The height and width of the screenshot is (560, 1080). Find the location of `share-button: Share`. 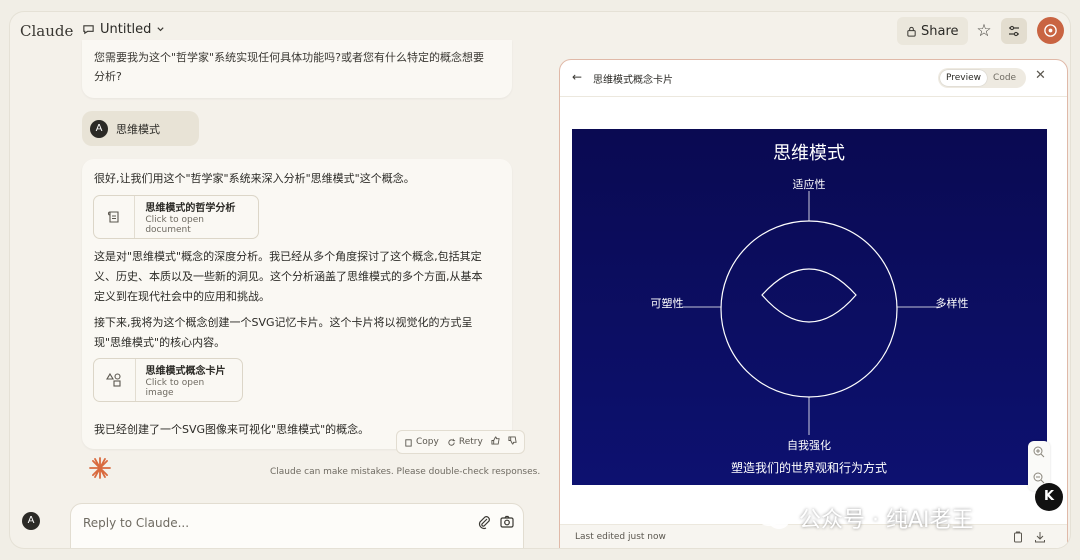

share-button: Share is located at coordinates (932, 31).